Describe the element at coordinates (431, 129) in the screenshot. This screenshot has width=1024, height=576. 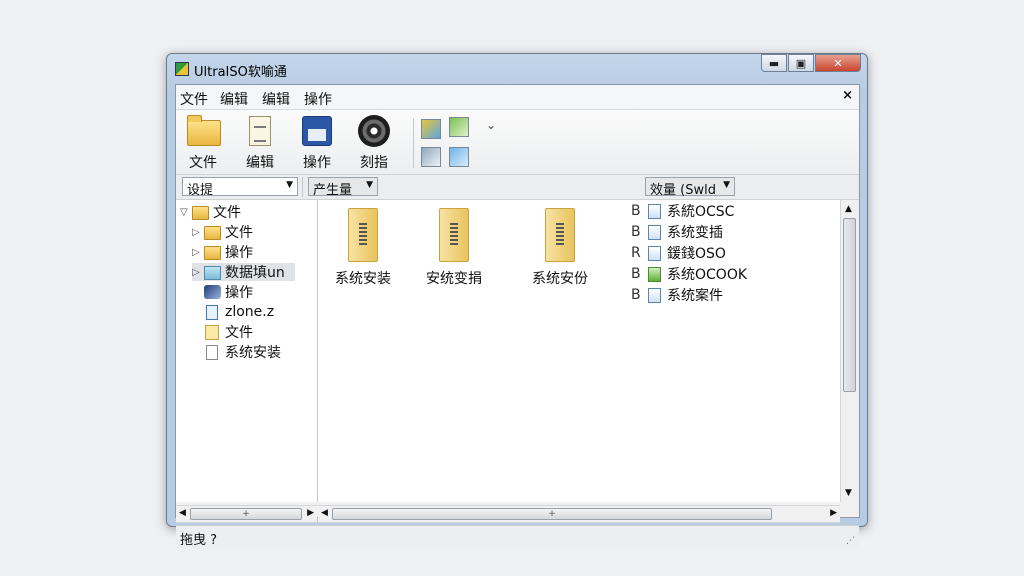
I see `extract-icon` at that location.